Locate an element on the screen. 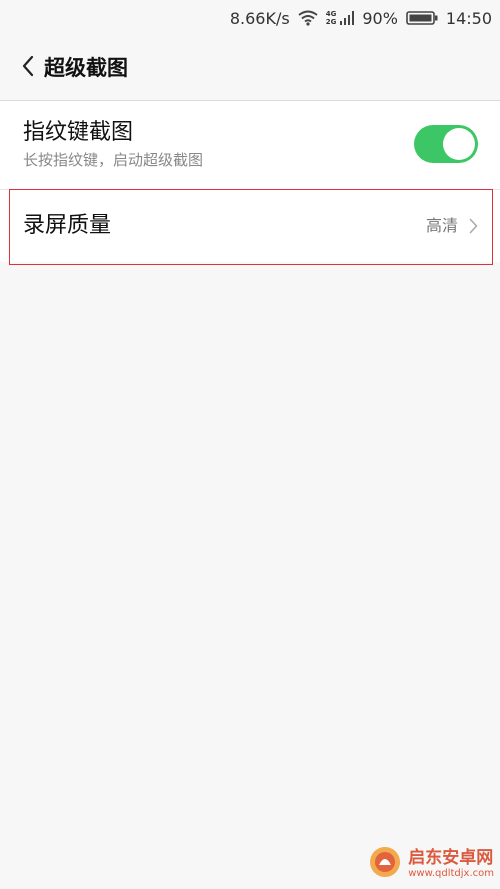  recording-quality-value: 高清 is located at coordinates (441, 225).